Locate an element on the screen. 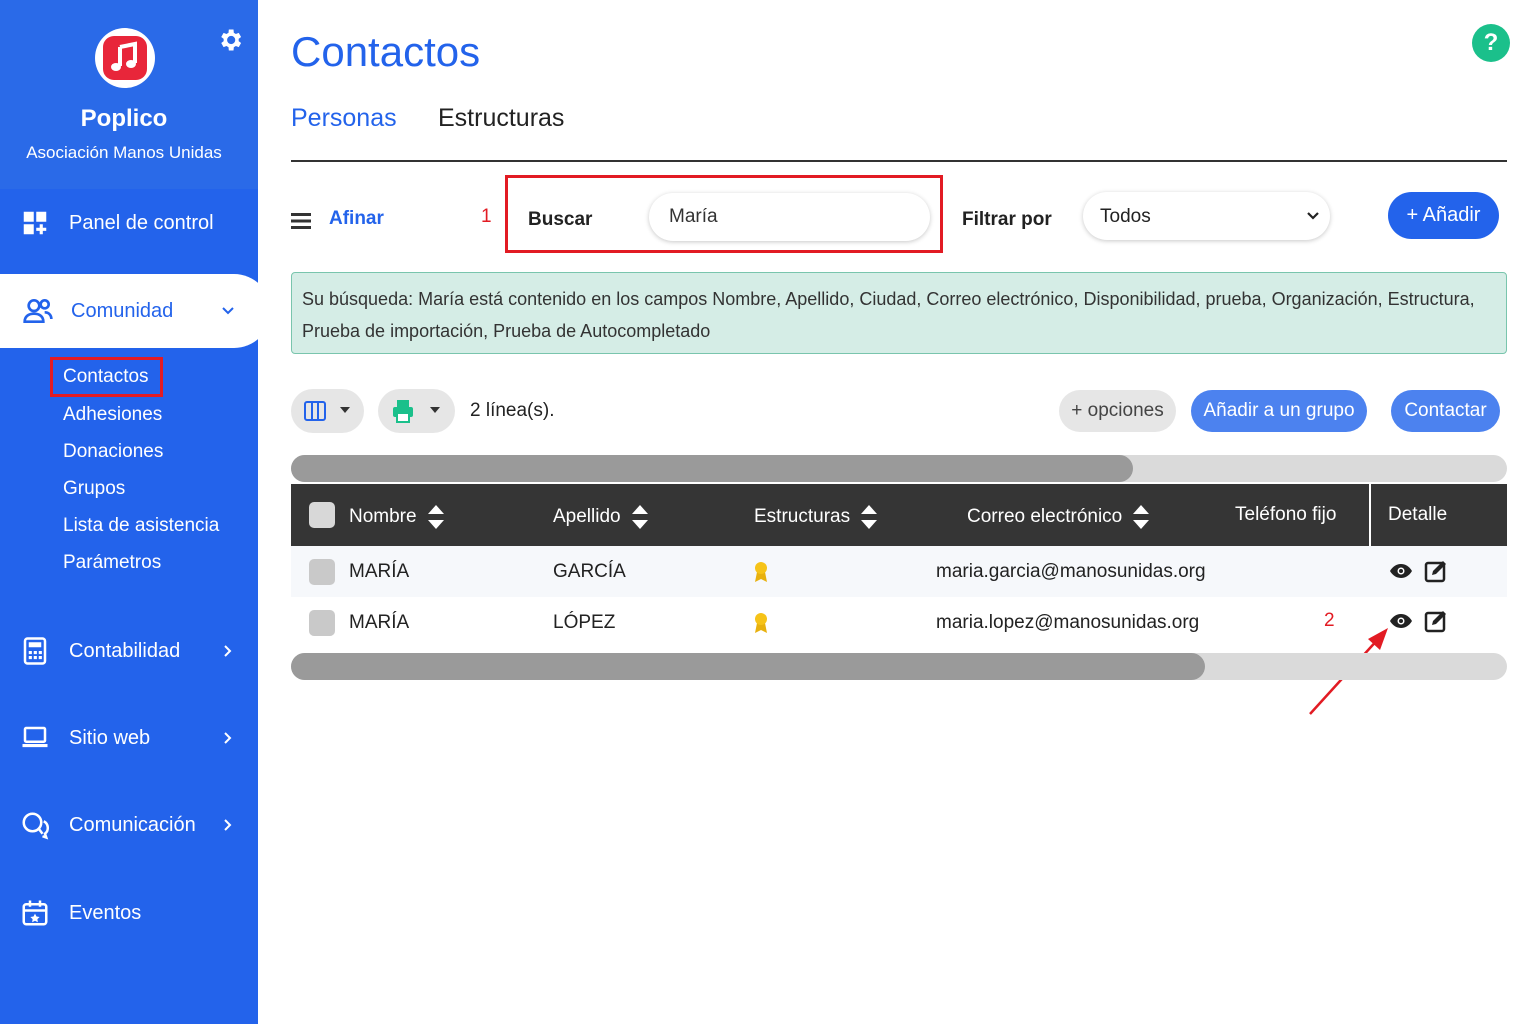  search-input is located at coordinates (789, 217).